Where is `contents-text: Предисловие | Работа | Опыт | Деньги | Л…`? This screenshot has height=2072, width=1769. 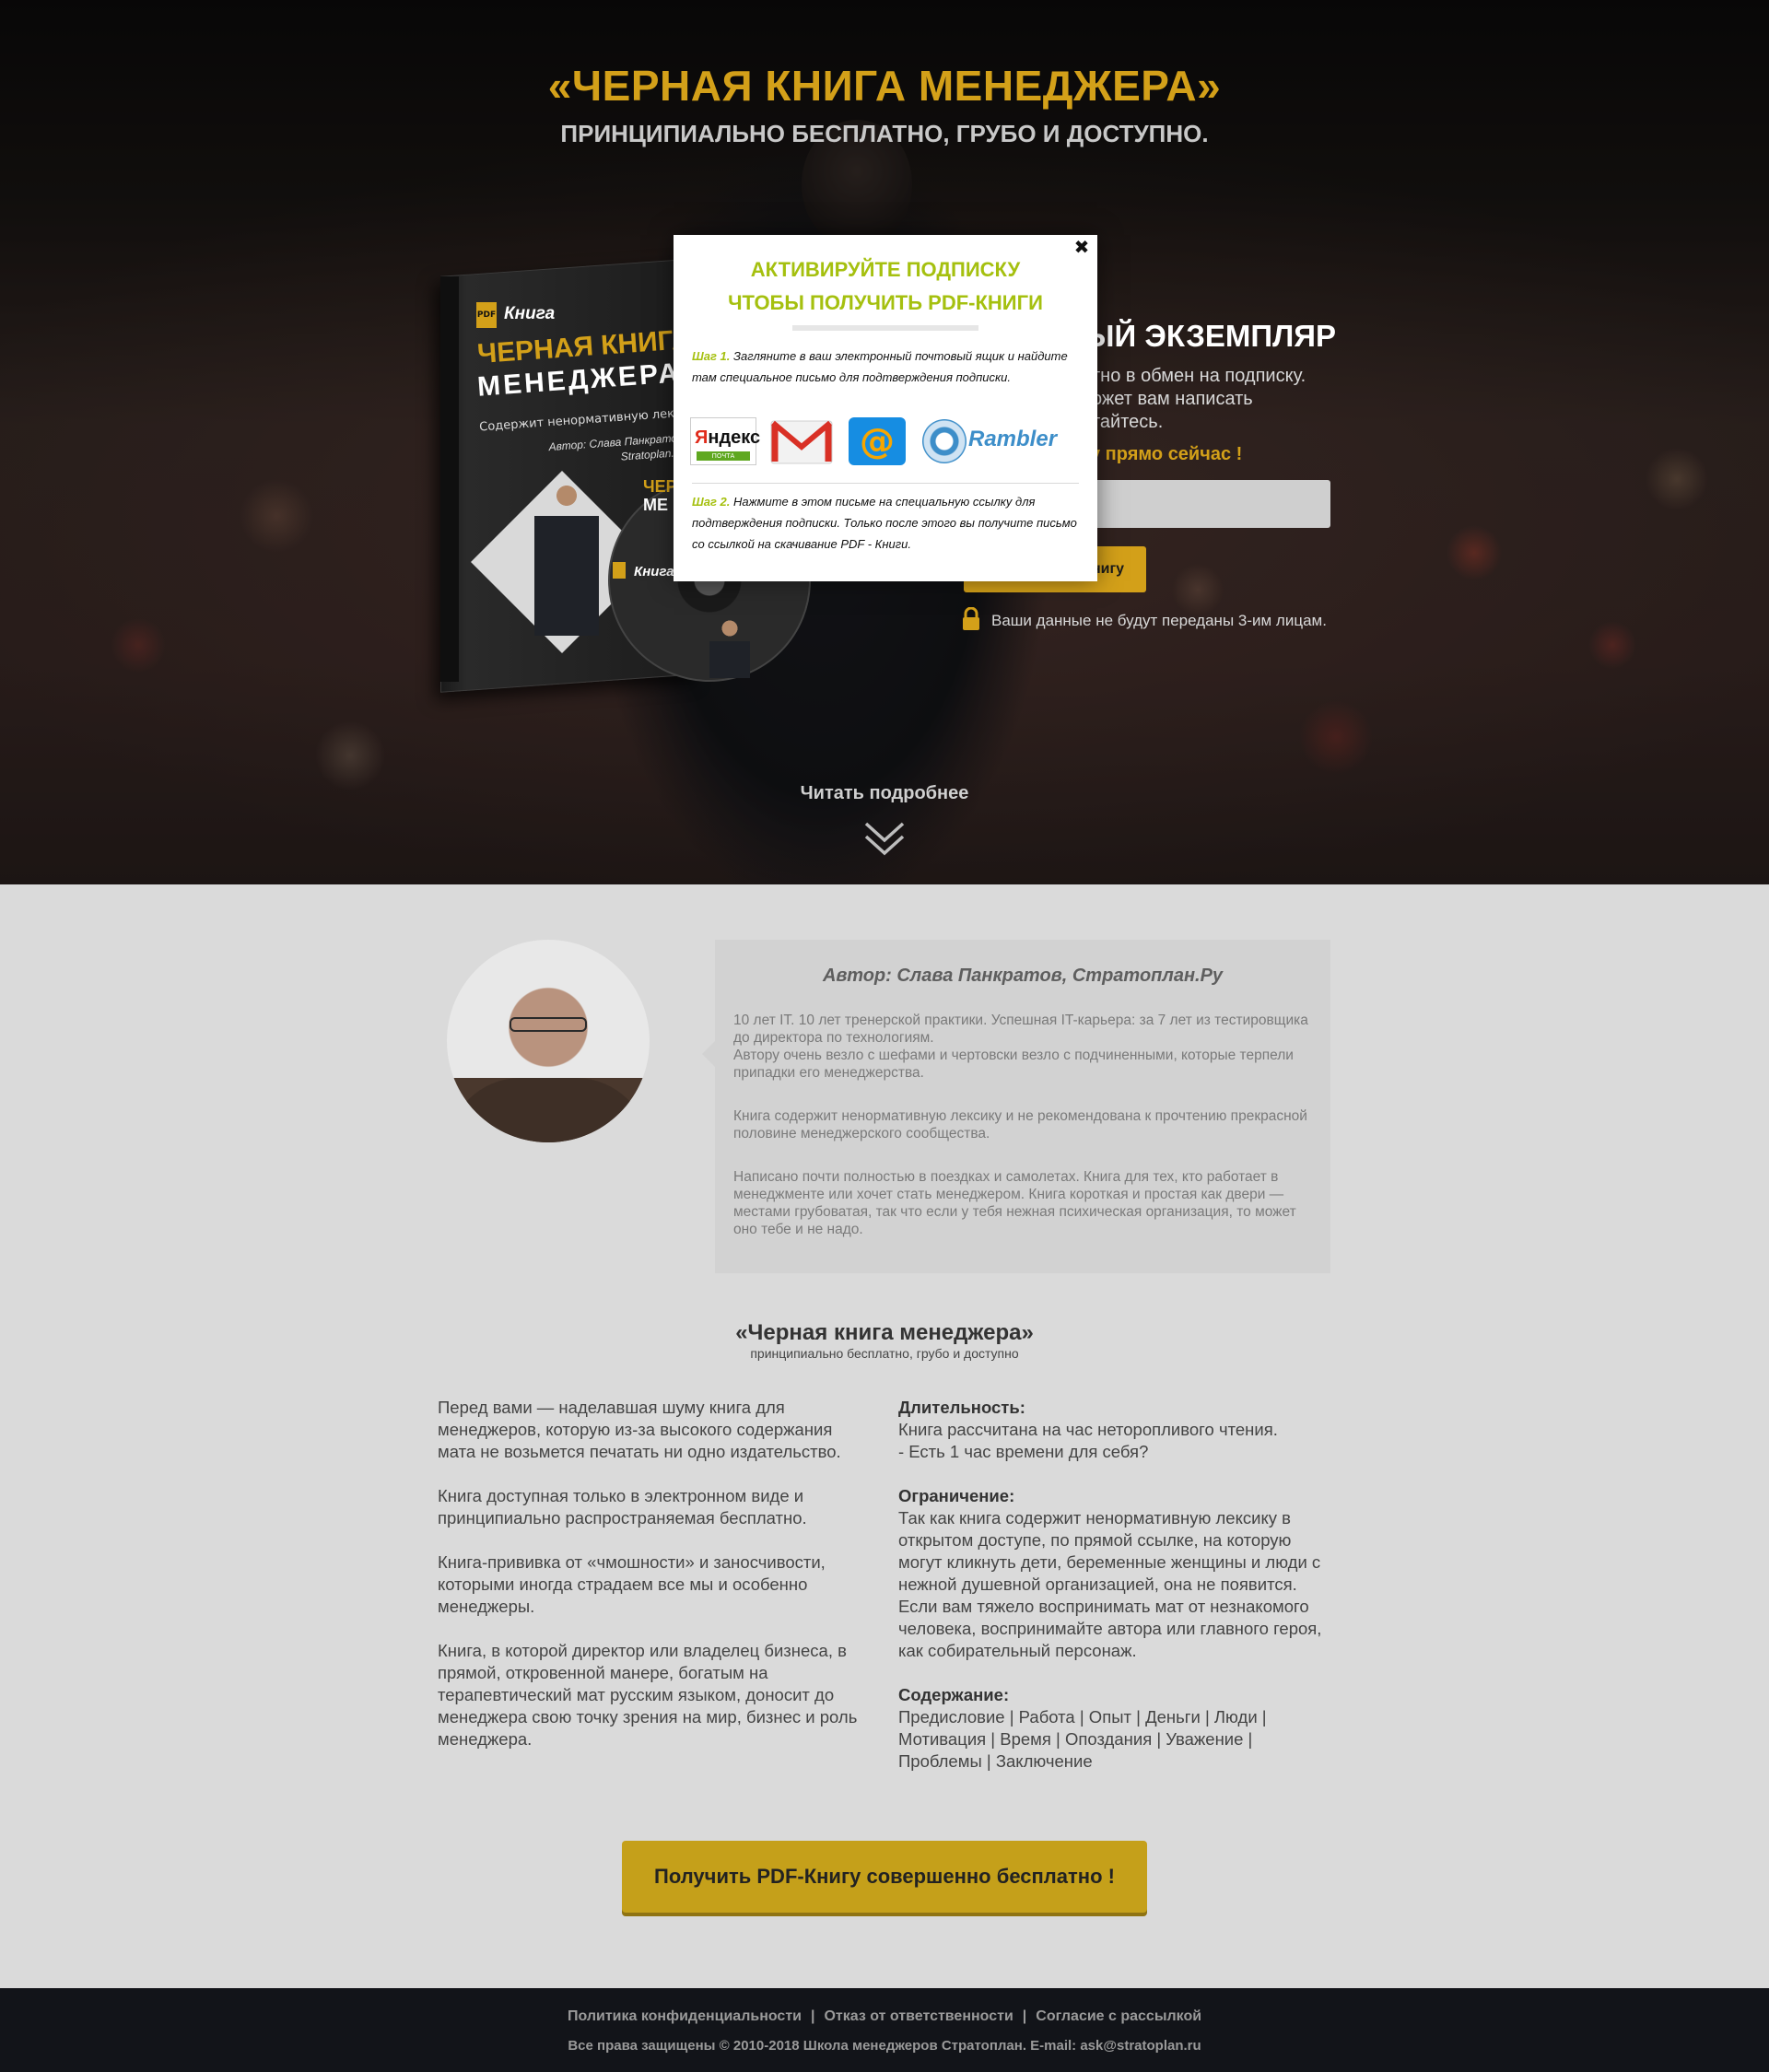 contents-text: Предисловие | Работа | Опыт | Деньги | Л… is located at coordinates (1082, 1739).